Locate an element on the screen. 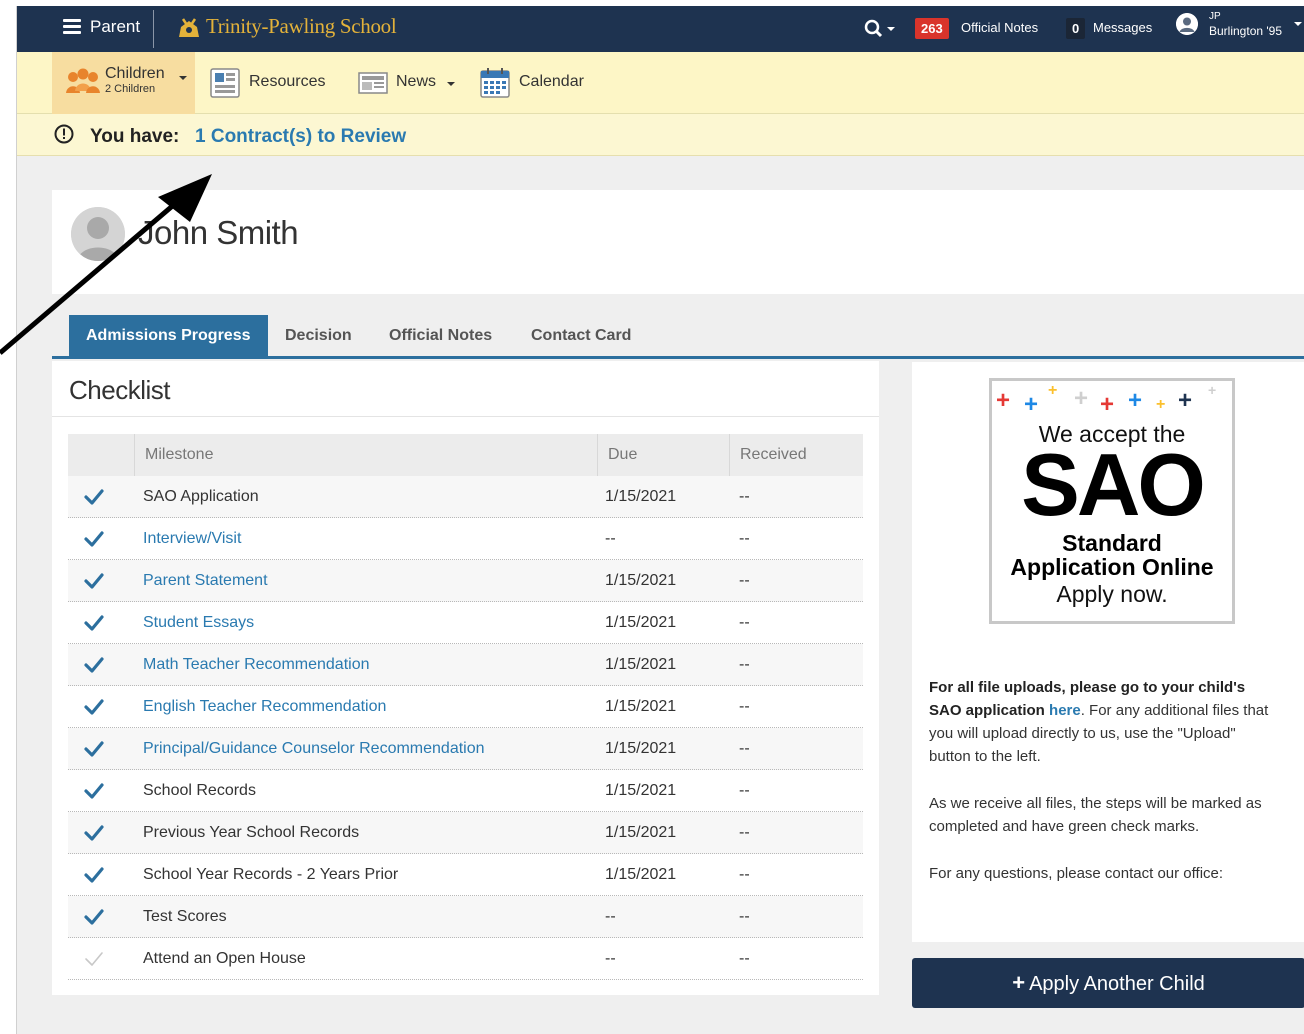 The height and width of the screenshot is (1034, 1304). tab-admissions-progress: Admissions Progress is located at coordinates (168, 335).